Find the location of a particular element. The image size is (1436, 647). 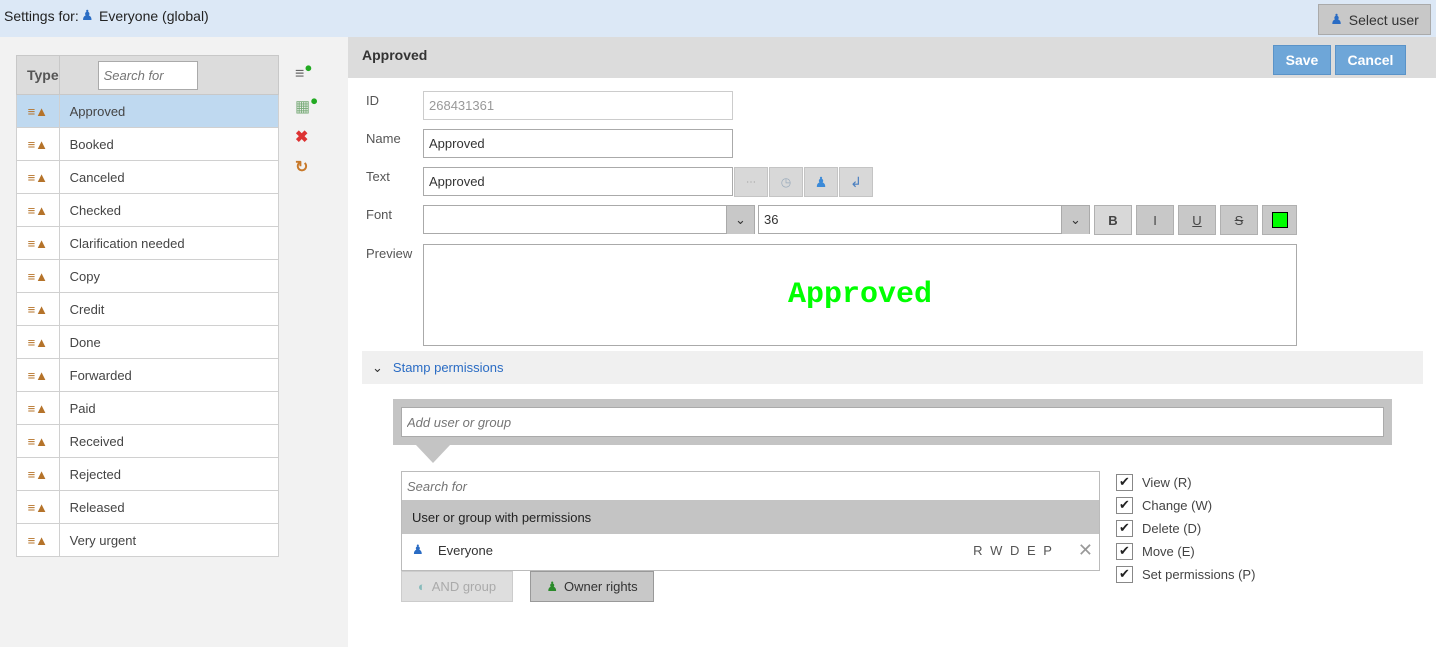

permission-entry: ♟ Everyone R W D E P ✕ is located at coordinates (750, 550).